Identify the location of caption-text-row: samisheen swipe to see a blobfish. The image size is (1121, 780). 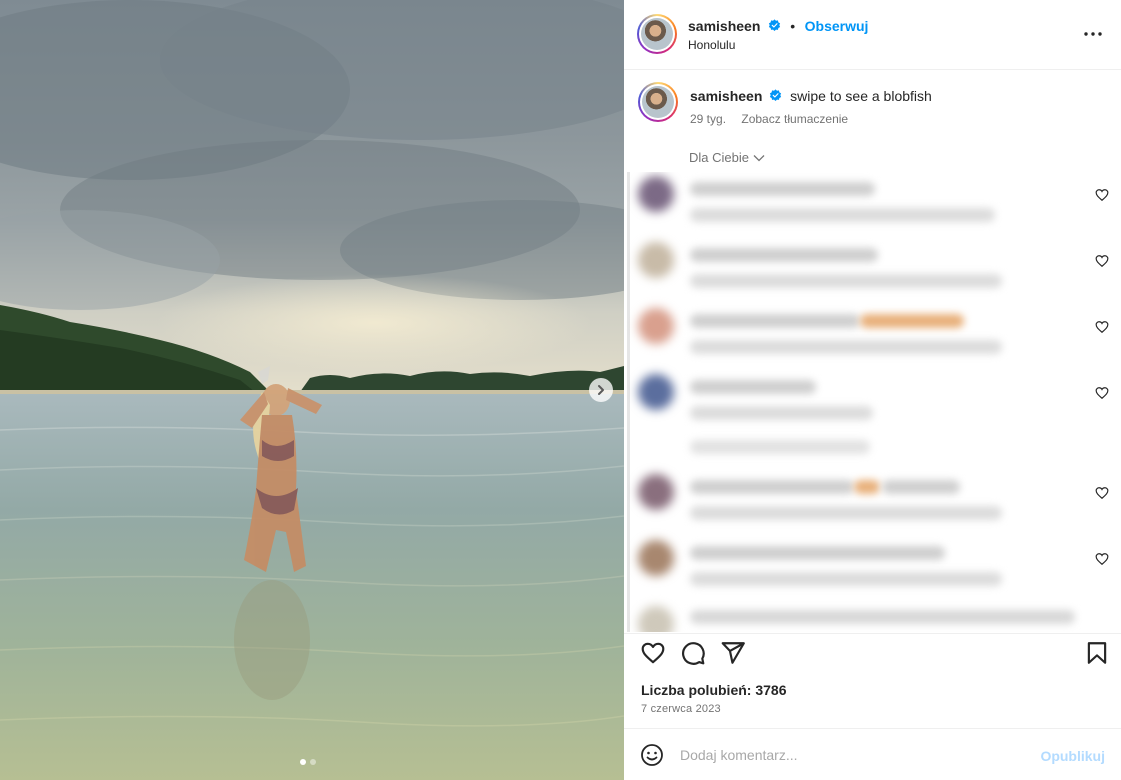
(811, 96).